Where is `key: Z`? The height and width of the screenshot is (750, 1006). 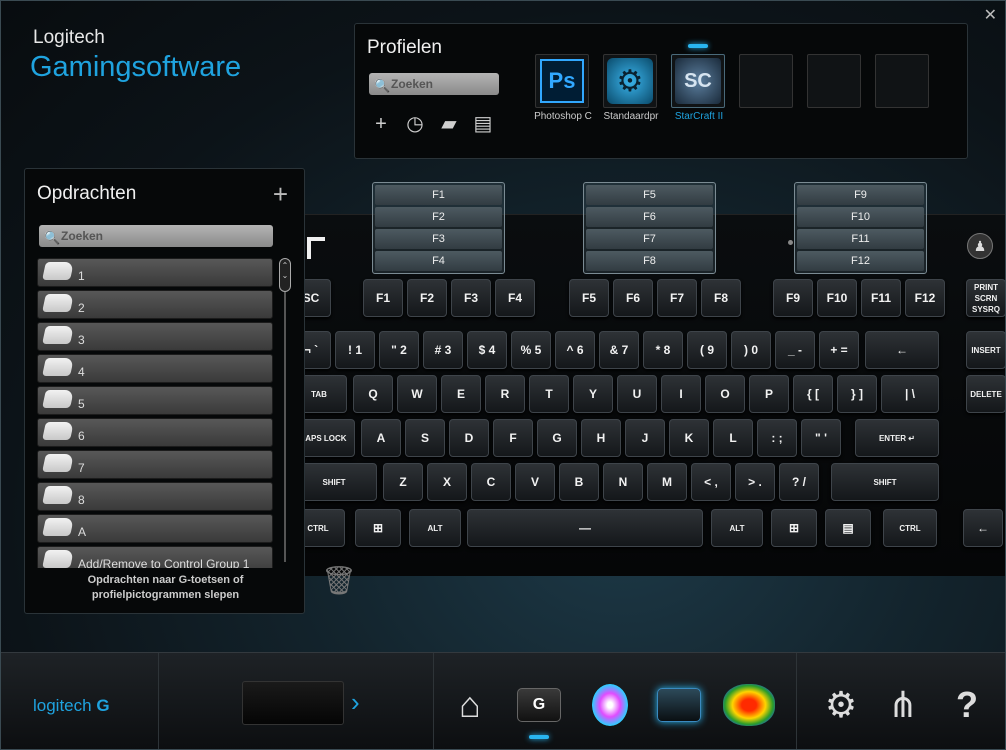 key: Z is located at coordinates (403, 482).